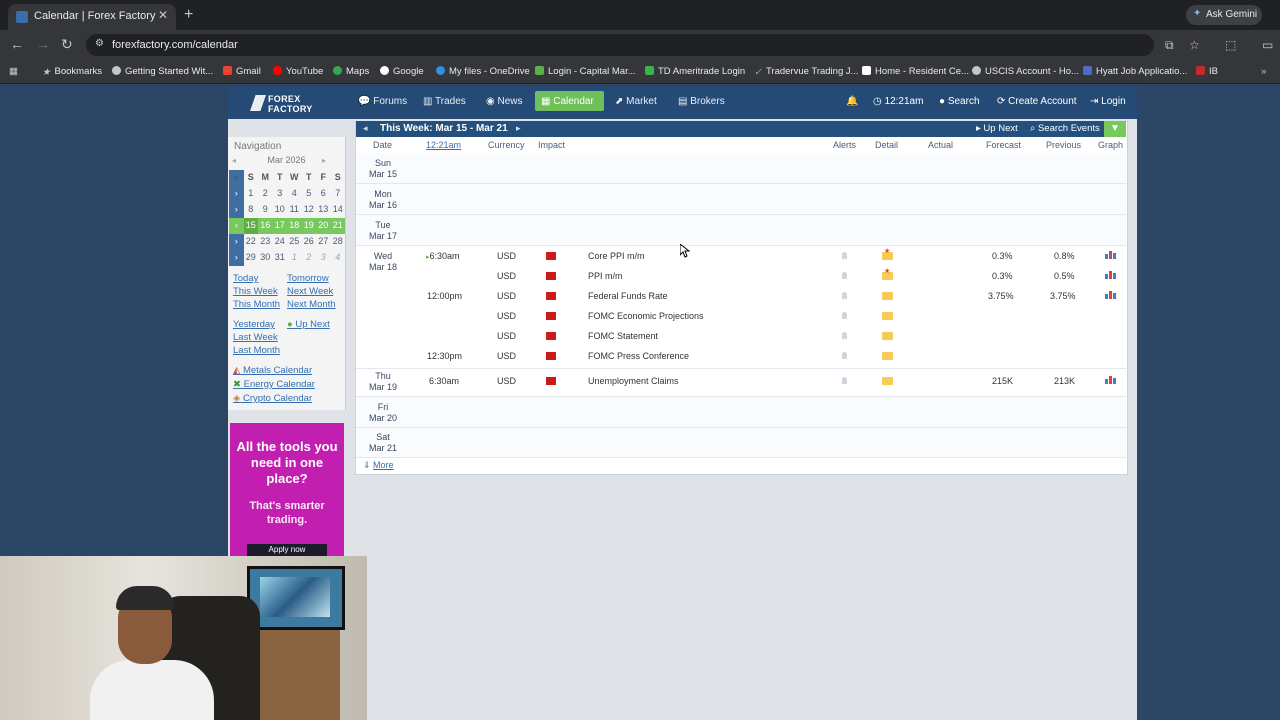  Describe the element at coordinates (255, 337) in the screenshot. I see `link-last-week: Last Week` at that location.